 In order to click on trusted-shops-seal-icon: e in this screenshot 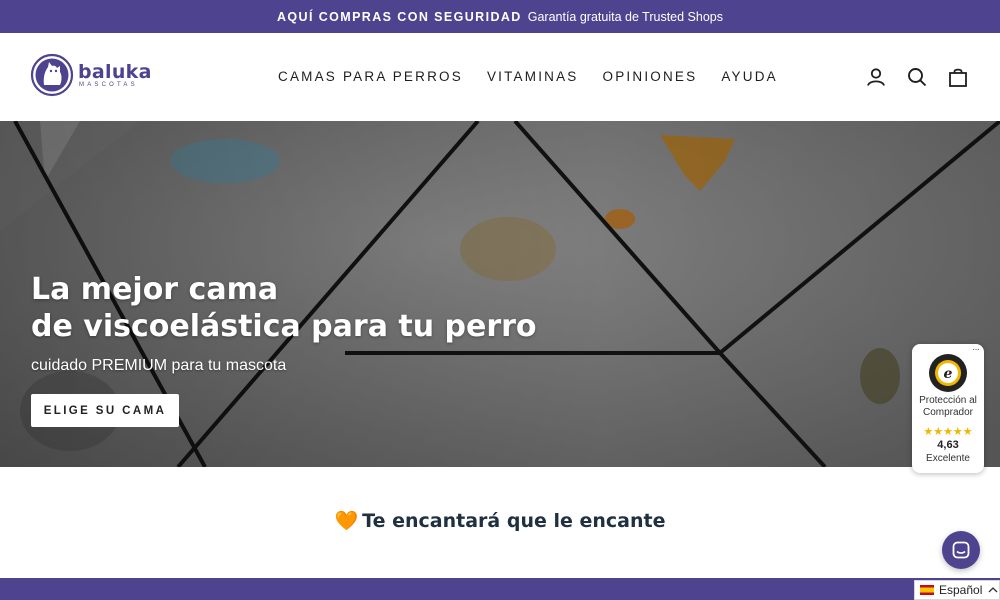, I will do `click(948, 373)`.